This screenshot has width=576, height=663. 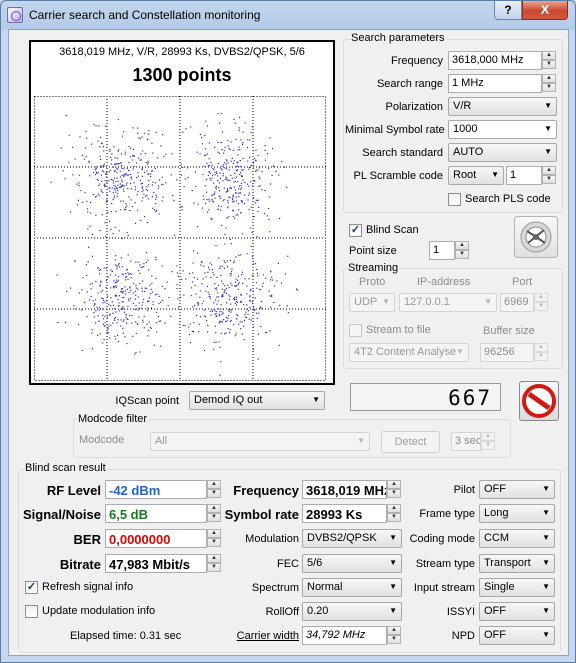 I want to click on blind-scan-checkbox: ✓, so click(x=355, y=230).